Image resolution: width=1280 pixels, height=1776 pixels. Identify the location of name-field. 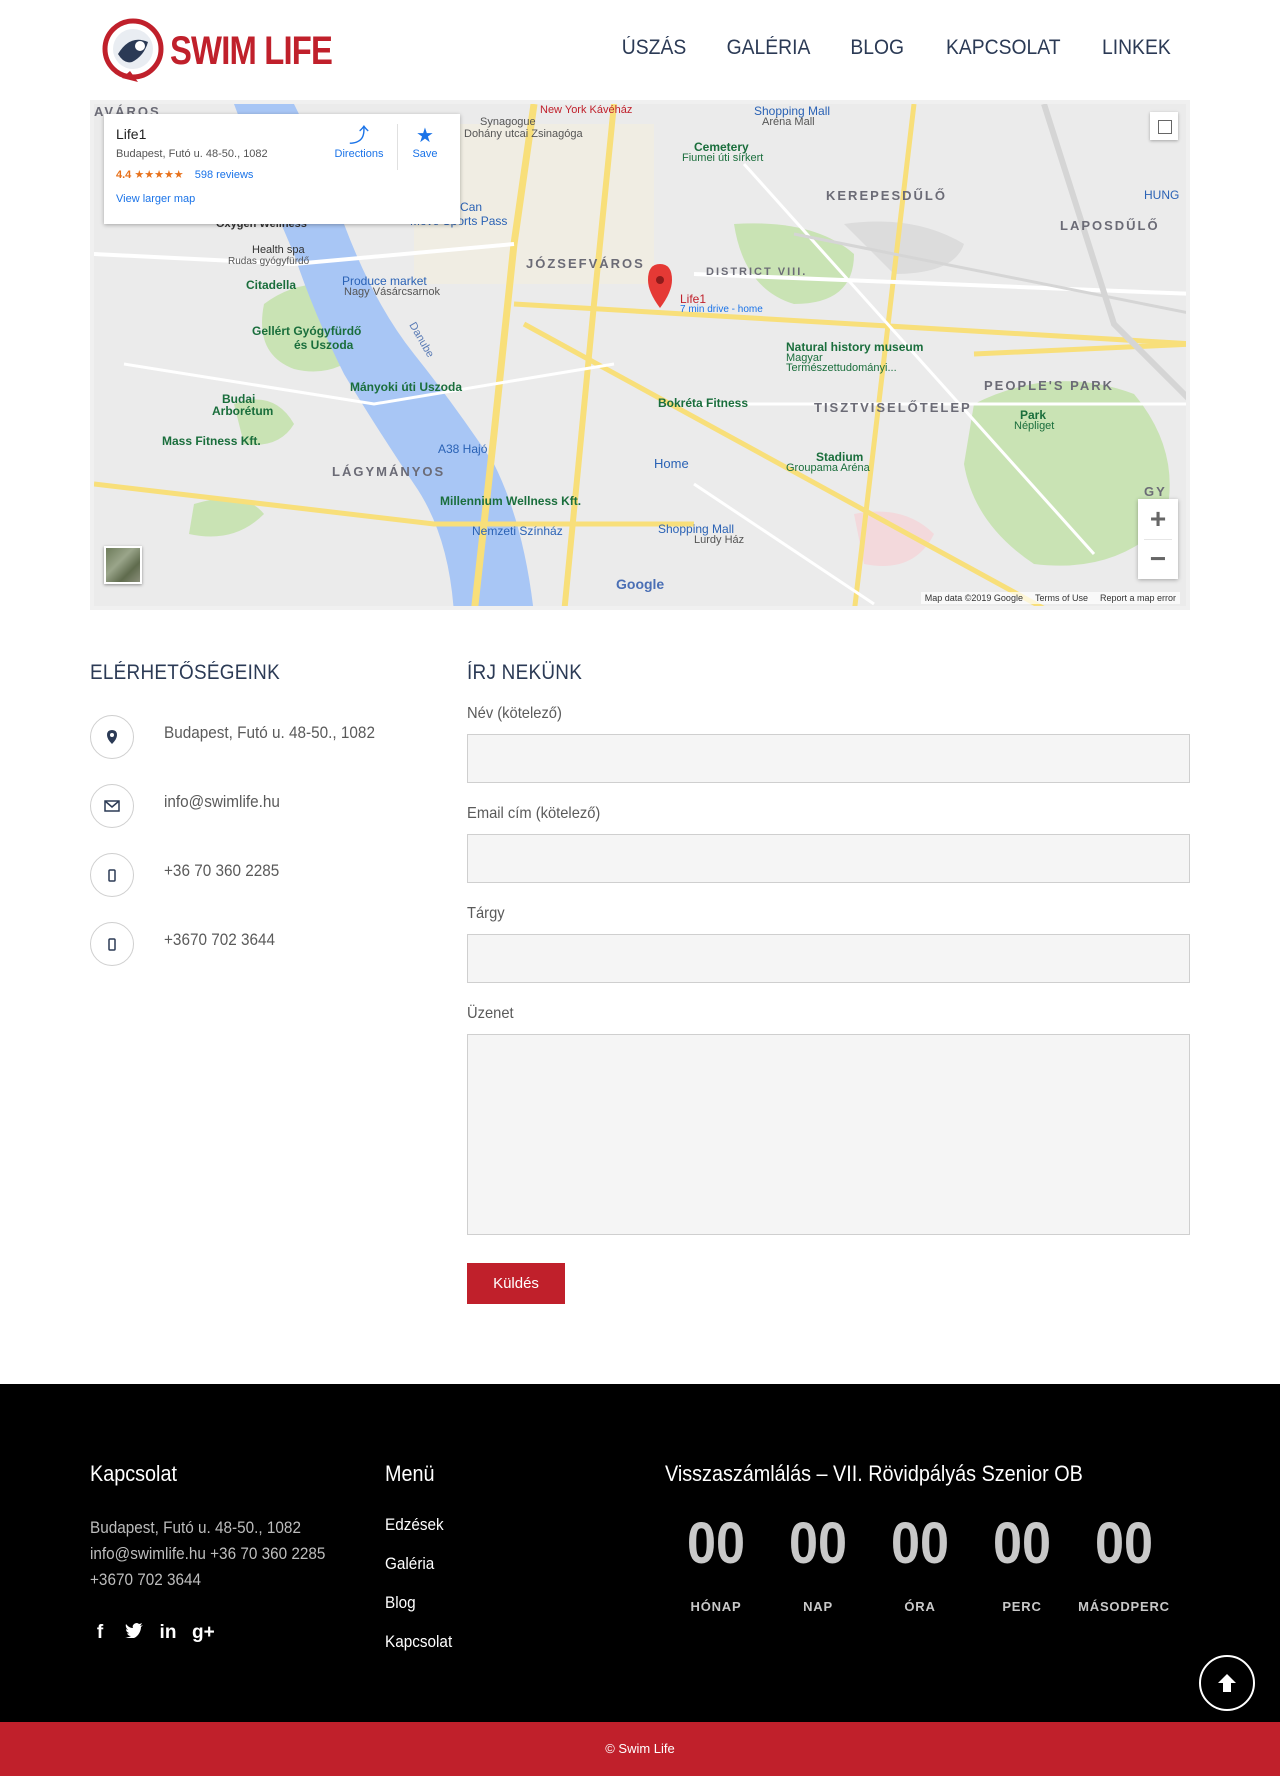
(828, 758).